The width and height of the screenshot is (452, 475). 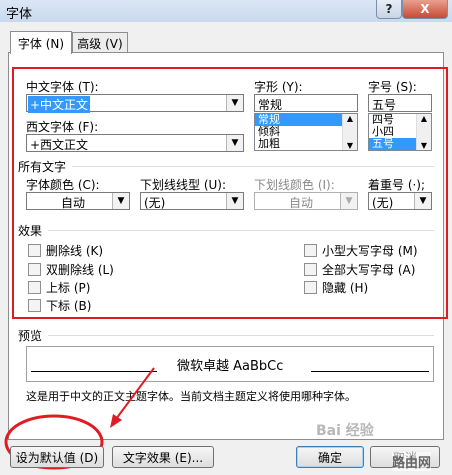 What do you see at coordinates (135, 393) in the screenshot?
I see `annotation-arrow-line` at bounding box center [135, 393].